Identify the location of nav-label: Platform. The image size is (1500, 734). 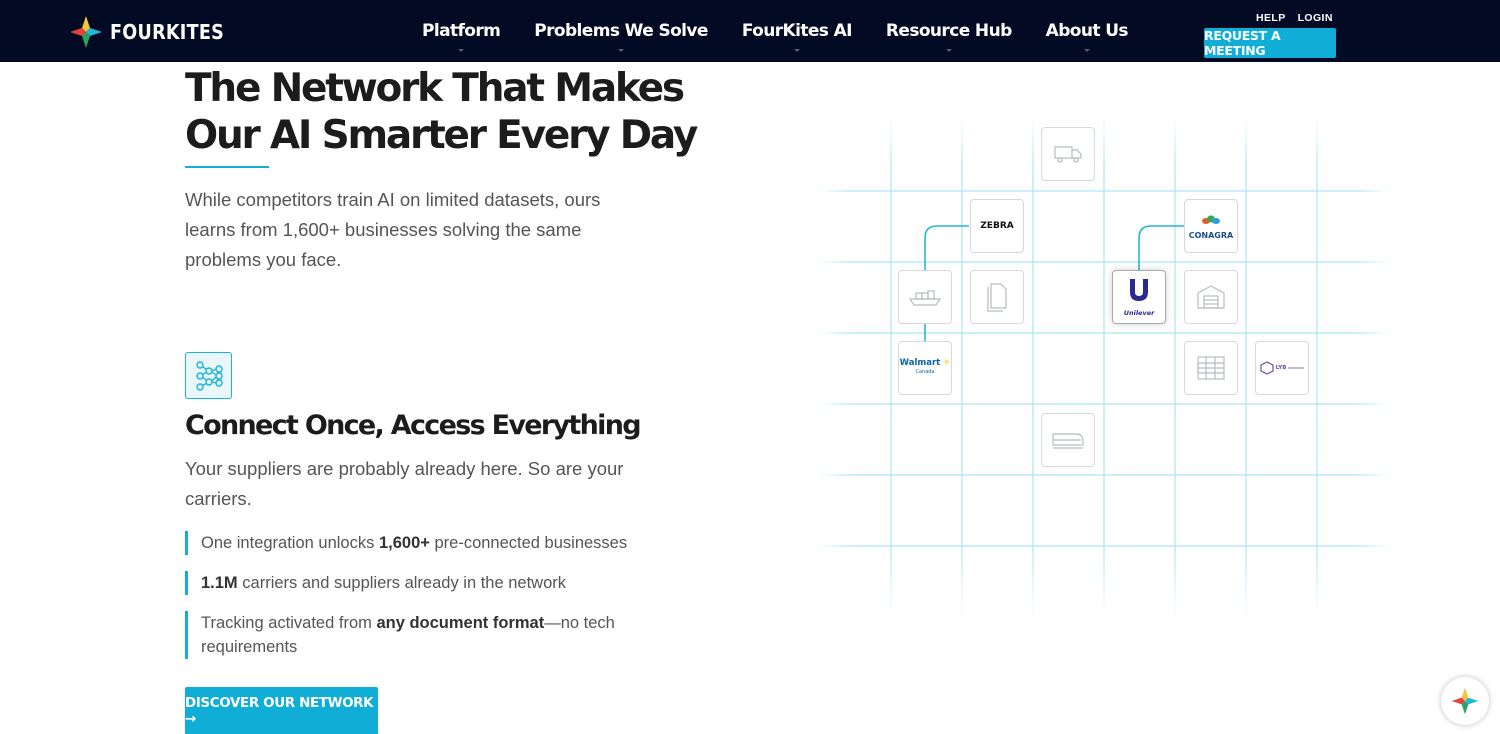
(461, 31).